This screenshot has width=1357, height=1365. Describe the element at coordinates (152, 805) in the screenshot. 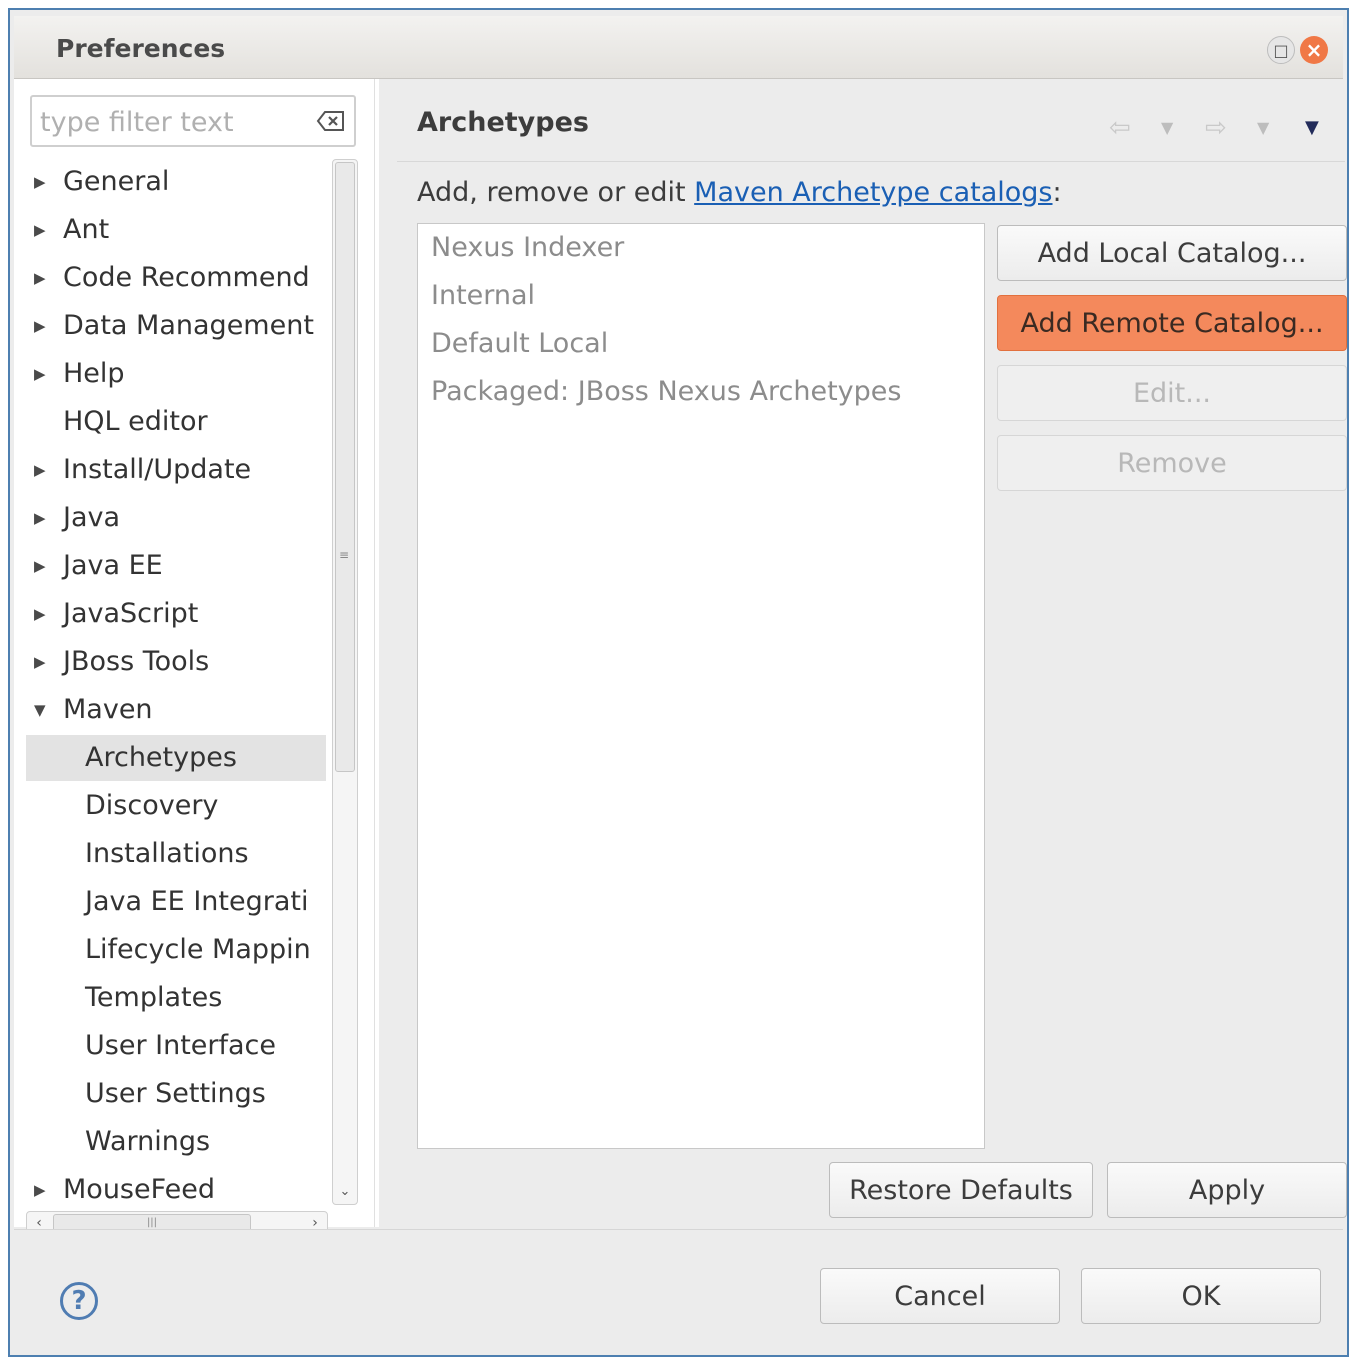

I see `tree-item-label: Discovery` at that location.